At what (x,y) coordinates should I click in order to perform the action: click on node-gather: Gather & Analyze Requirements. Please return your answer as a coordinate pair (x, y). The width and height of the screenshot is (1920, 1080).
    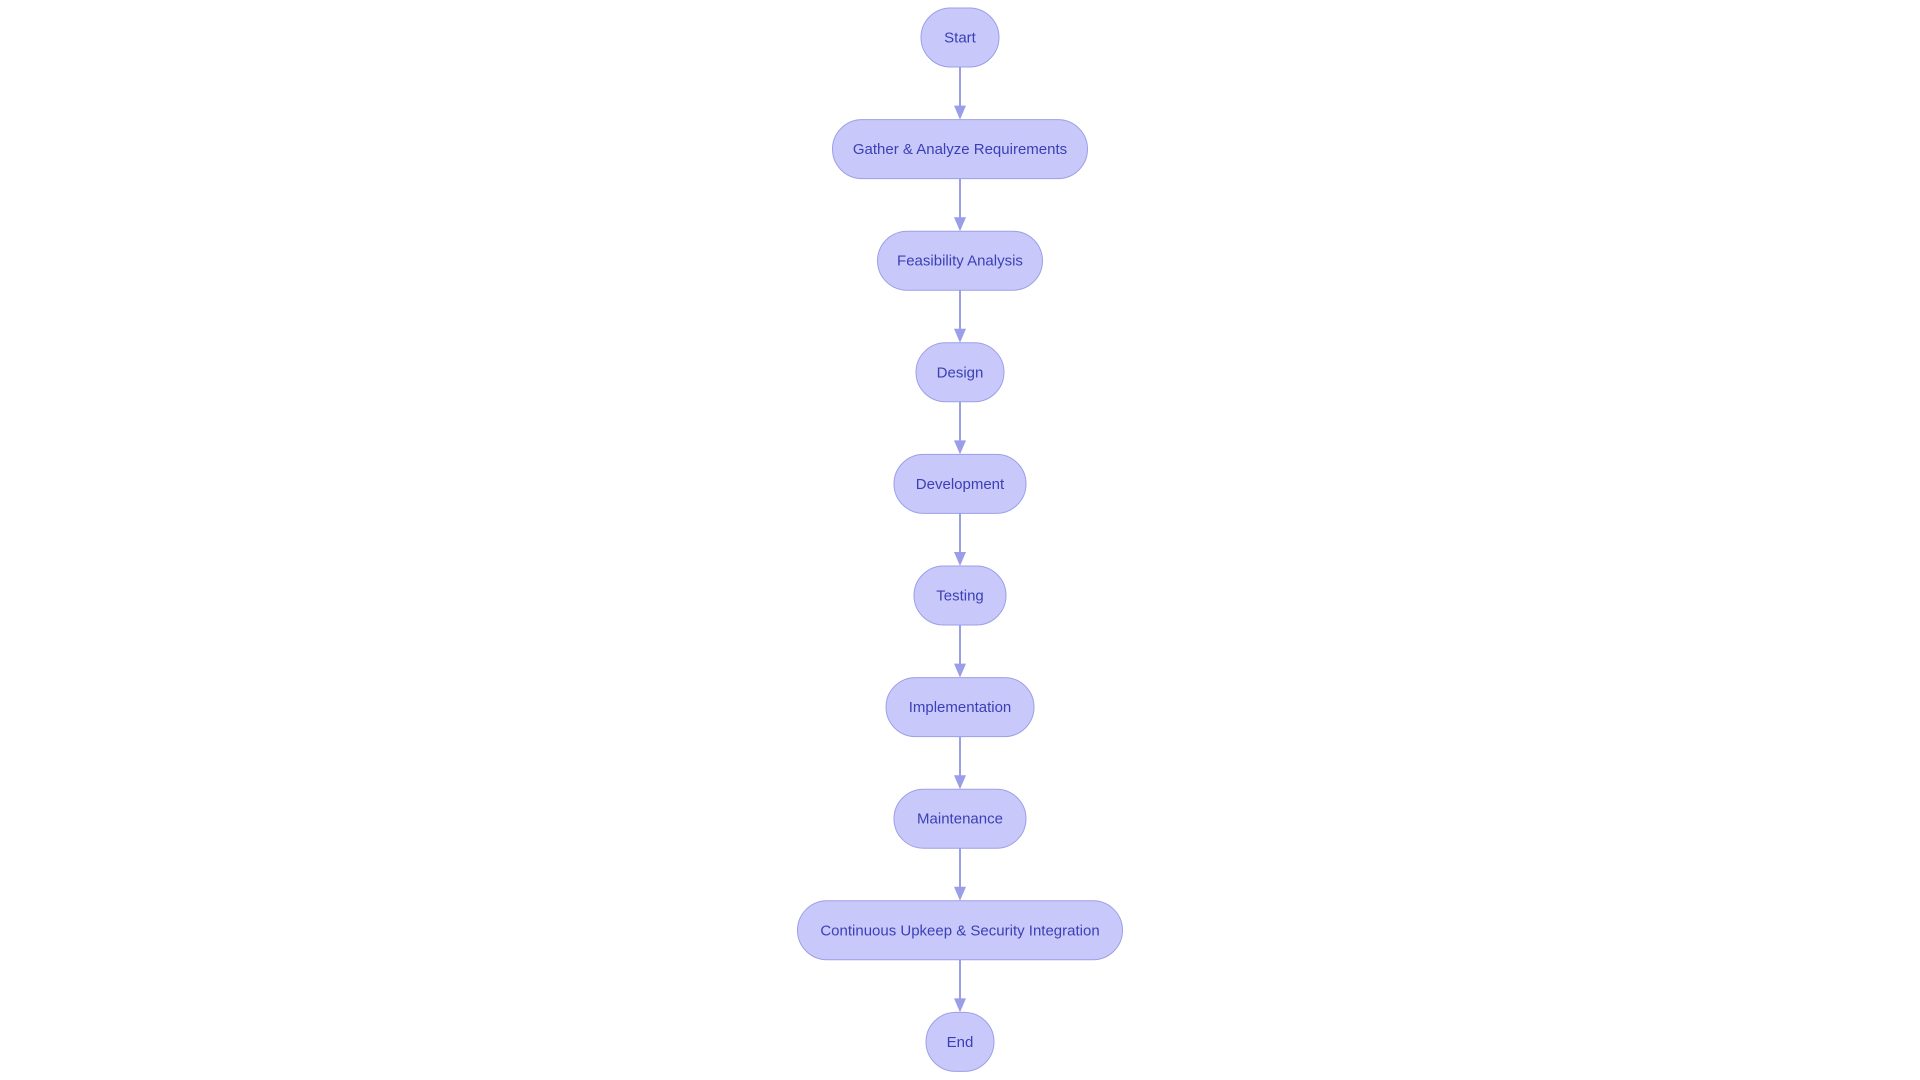
    Looking at the image, I should click on (960, 149).